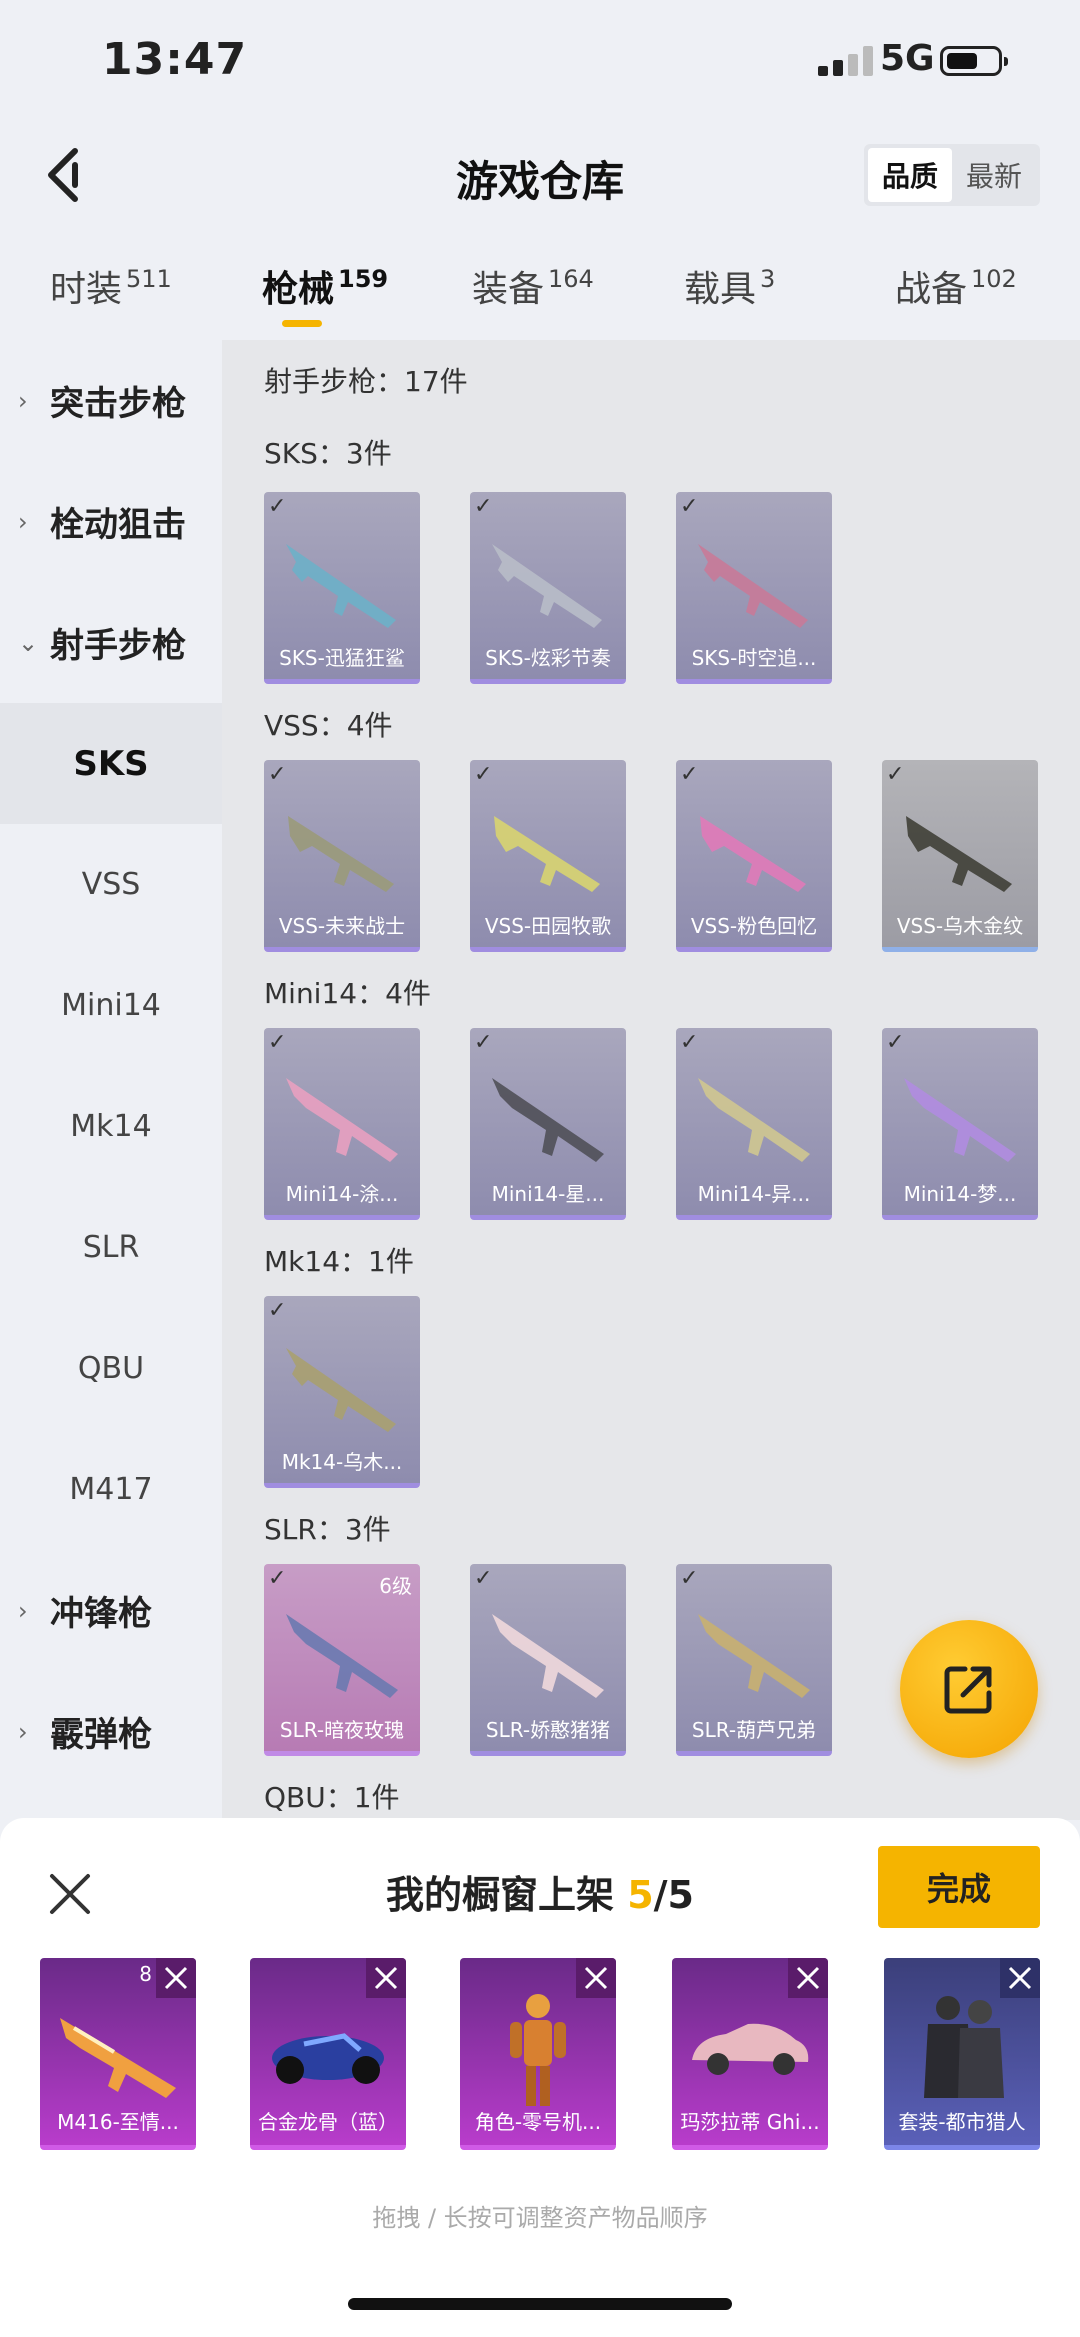  I want to click on item-card: ✓ VSS-田园牧歌, so click(548, 856).